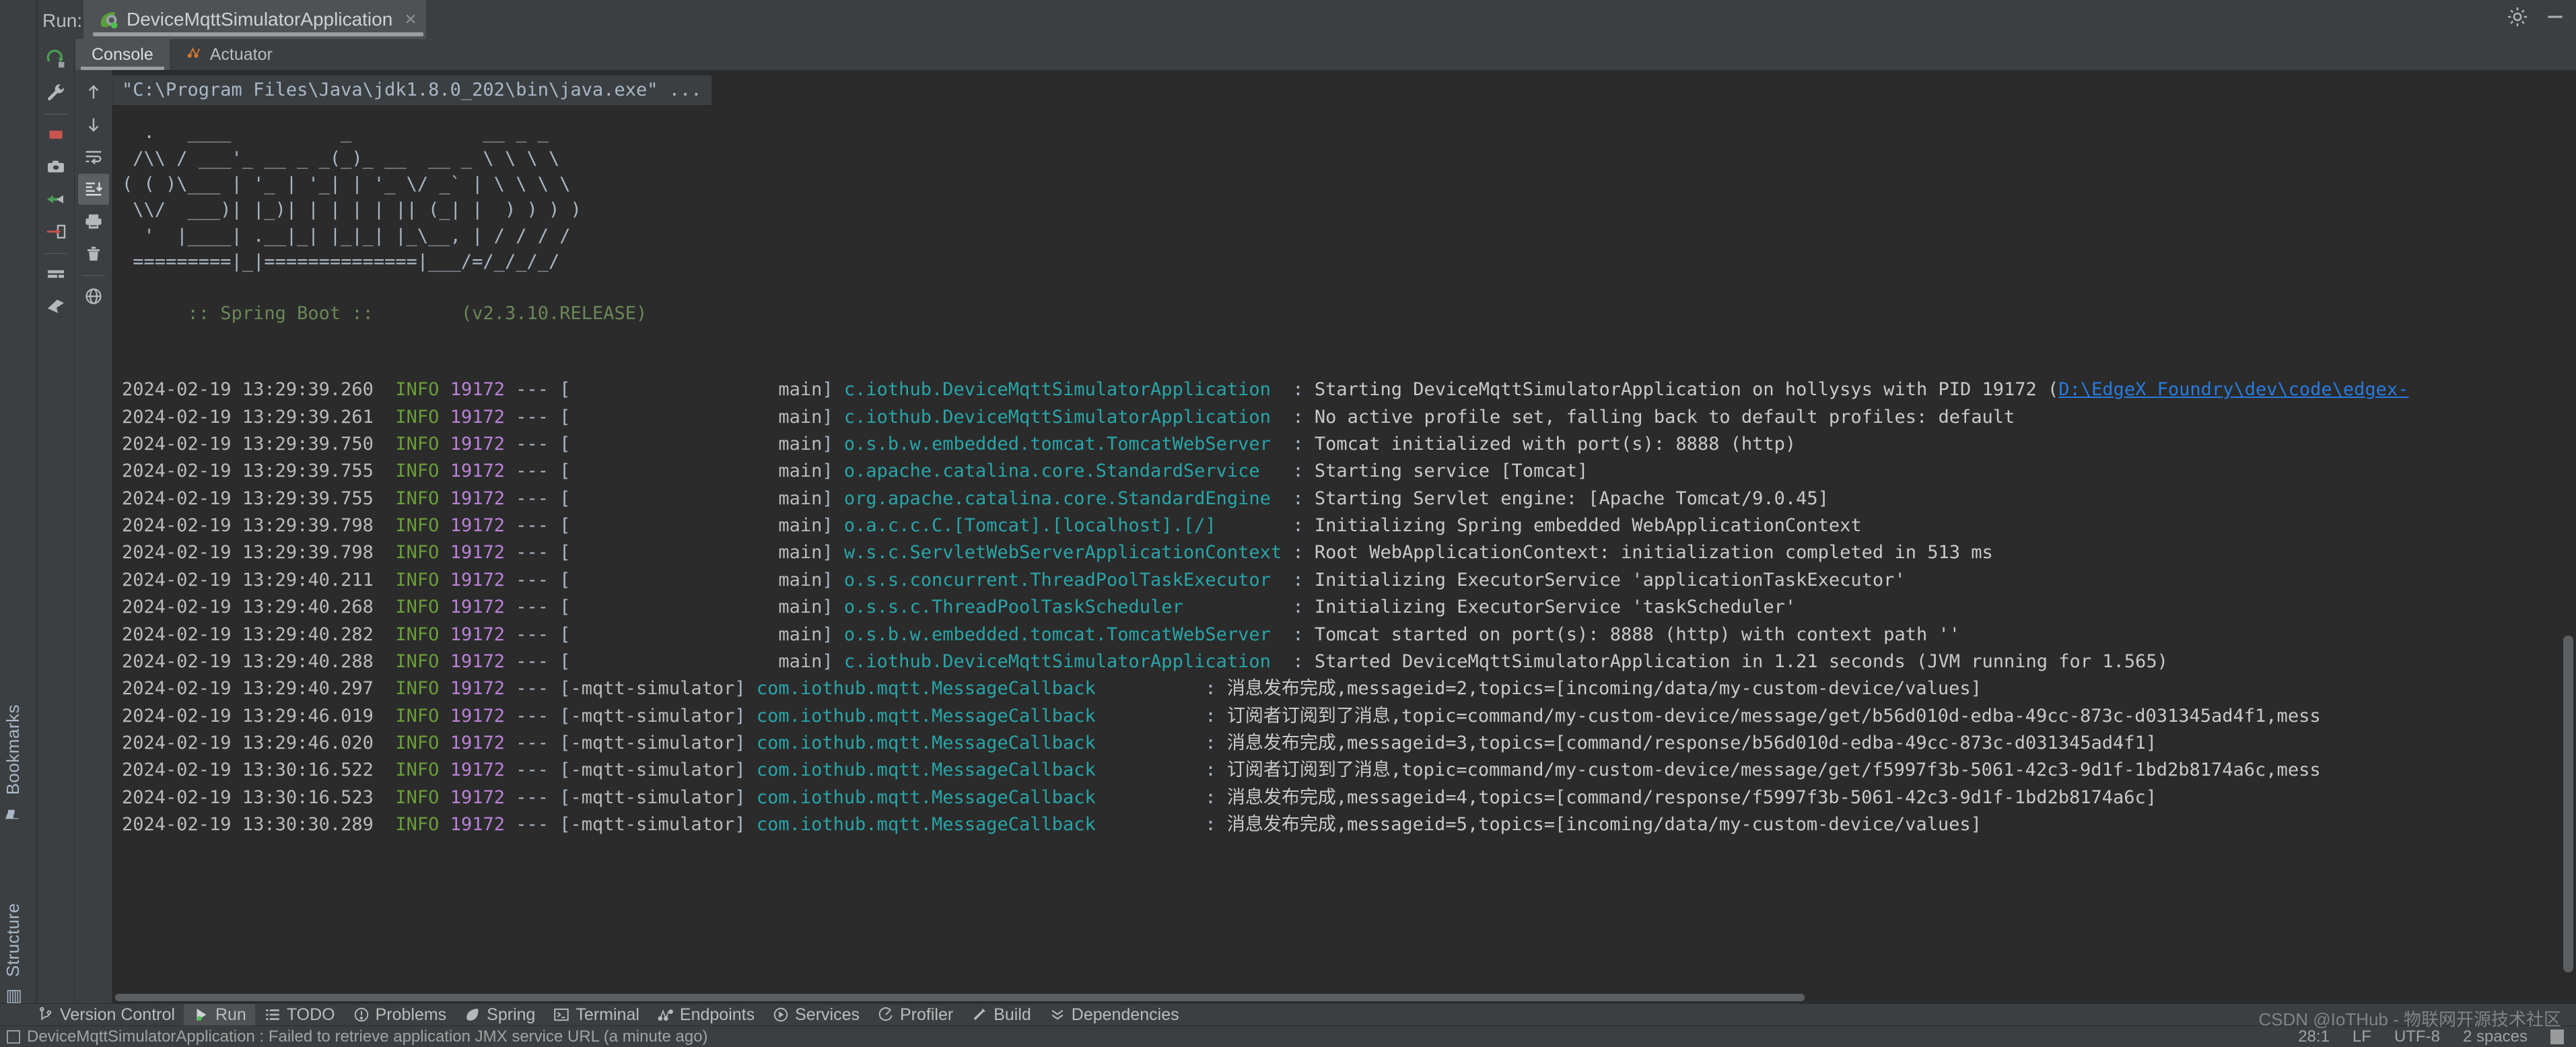  Describe the element at coordinates (122, 54) in the screenshot. I see `tab-console: Console` at that location.